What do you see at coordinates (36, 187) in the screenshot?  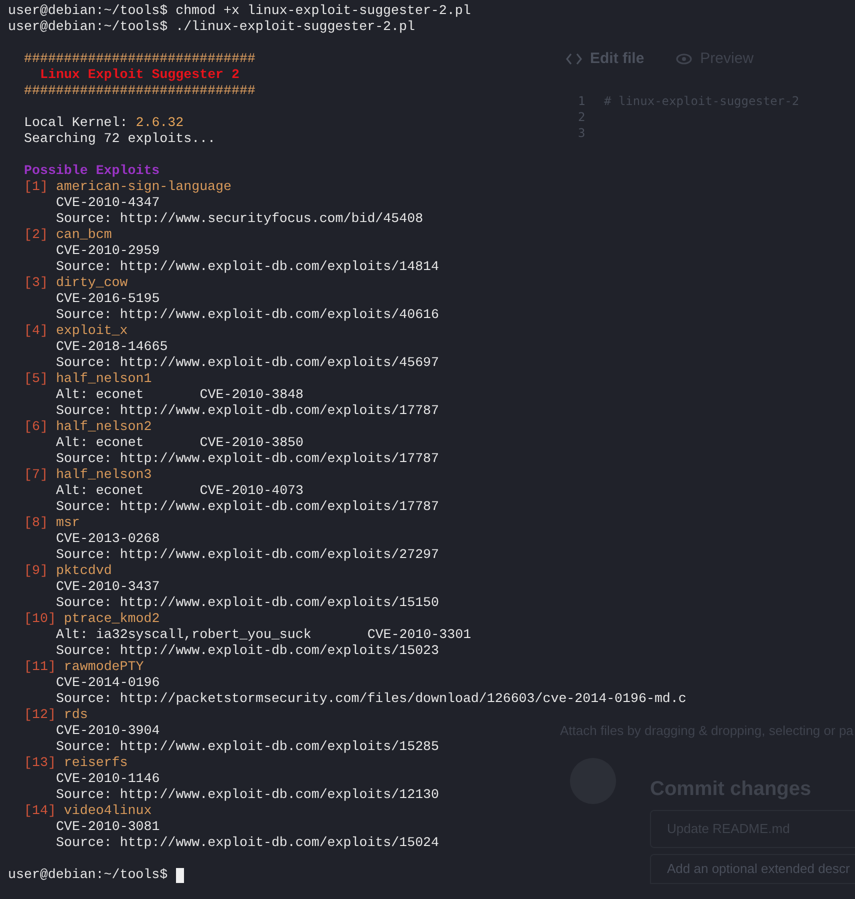 I see `exploit-index: [1]` at bounding box center [36, 187].